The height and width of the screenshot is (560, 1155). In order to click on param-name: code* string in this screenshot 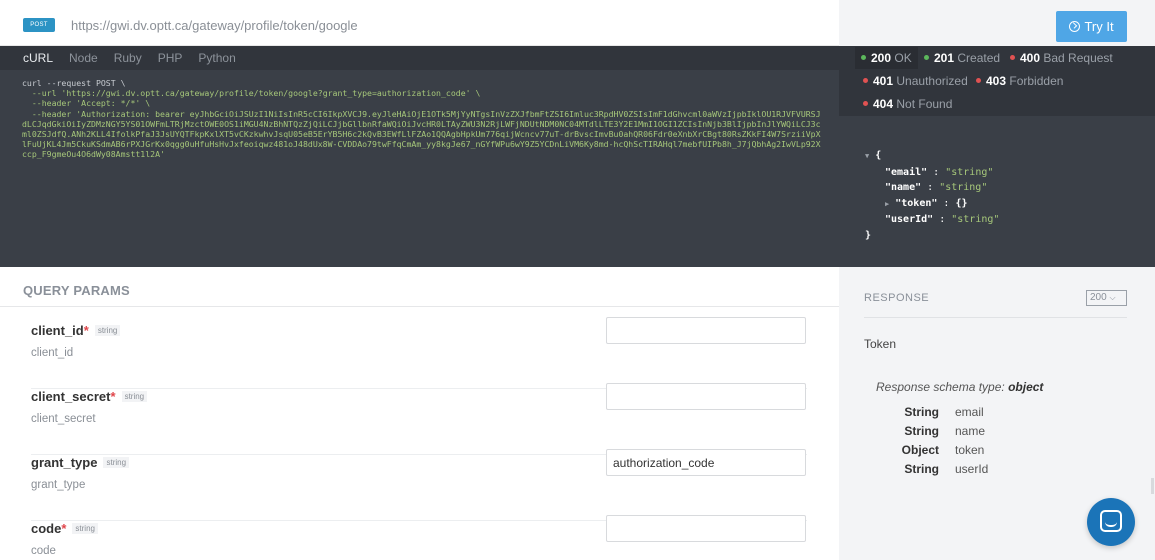, I will do `click(64, 528)`.